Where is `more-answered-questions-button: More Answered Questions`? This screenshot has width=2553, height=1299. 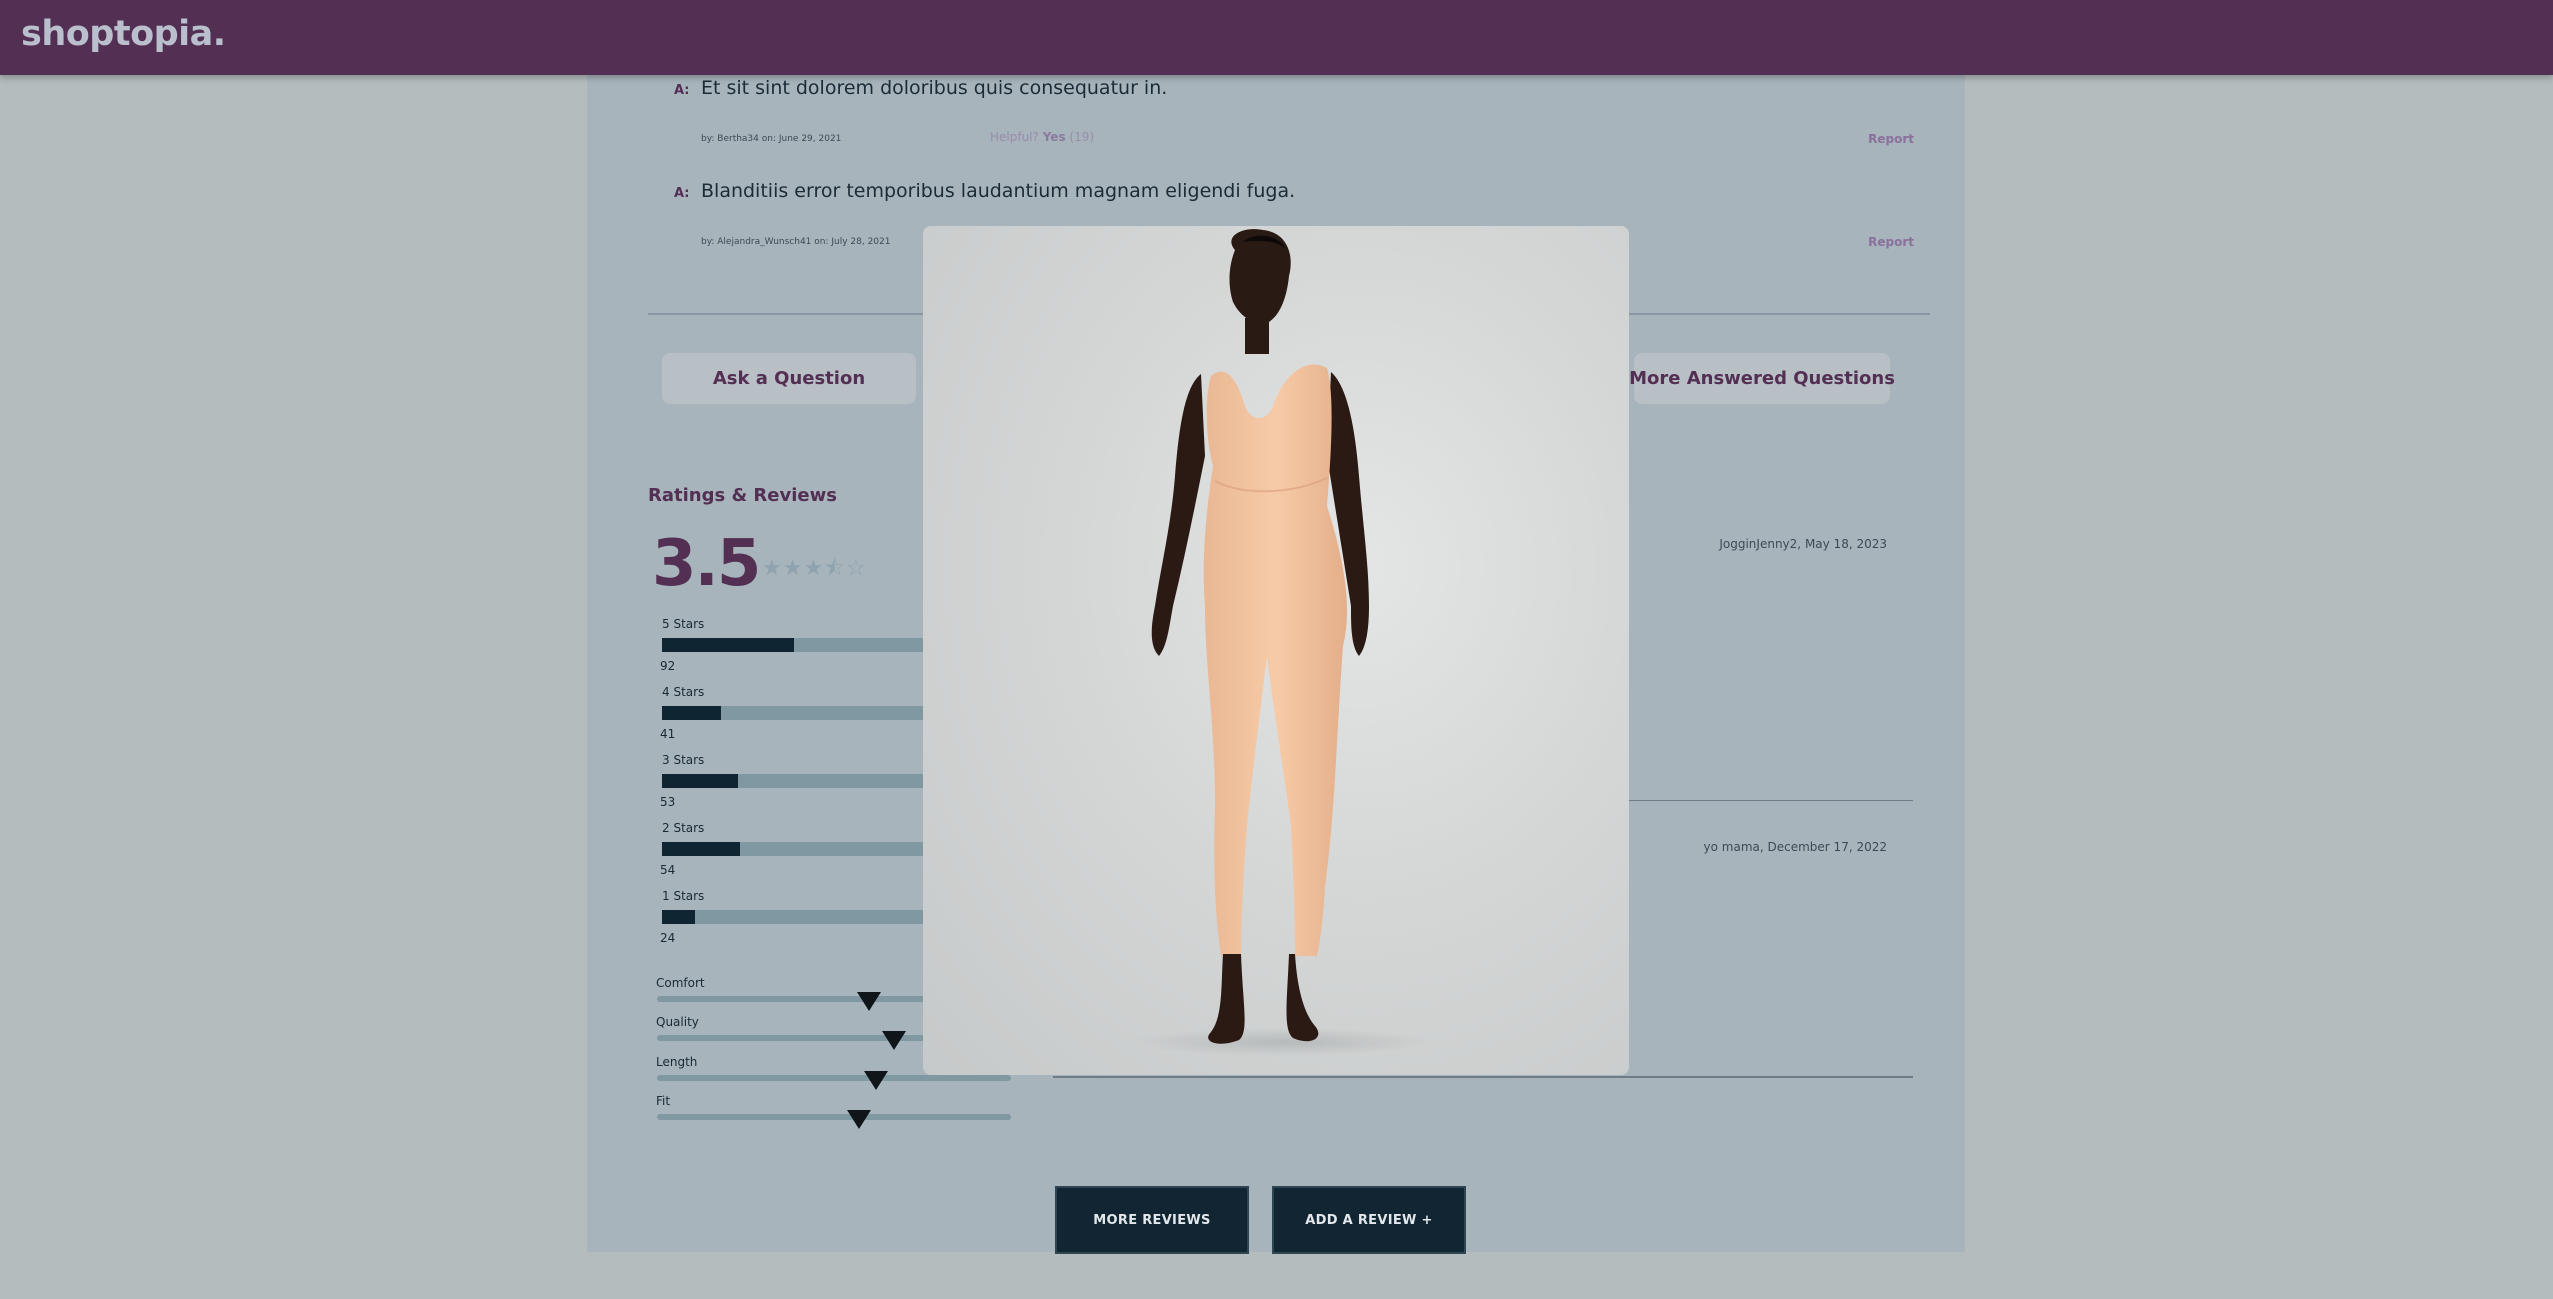 more-answered-questions-button: More Answered Questions is located at coordinates (1762, 378).